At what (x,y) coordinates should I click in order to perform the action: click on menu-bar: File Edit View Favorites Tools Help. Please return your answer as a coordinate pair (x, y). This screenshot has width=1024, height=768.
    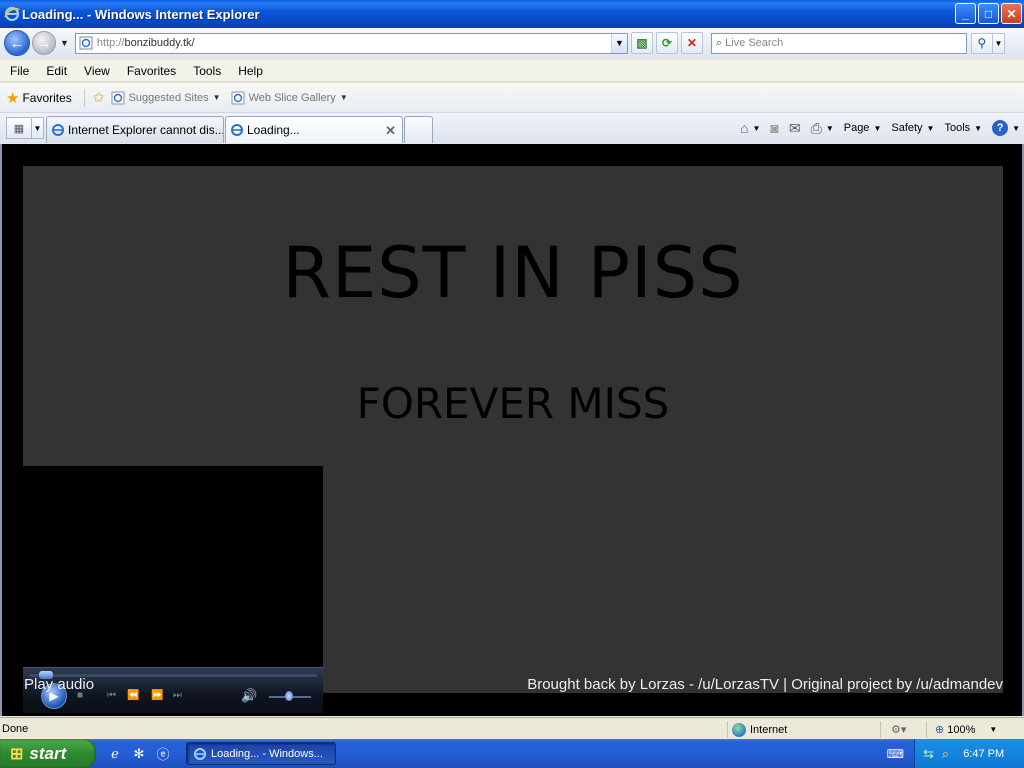
    Looking at the image, I should click on (512, 71).